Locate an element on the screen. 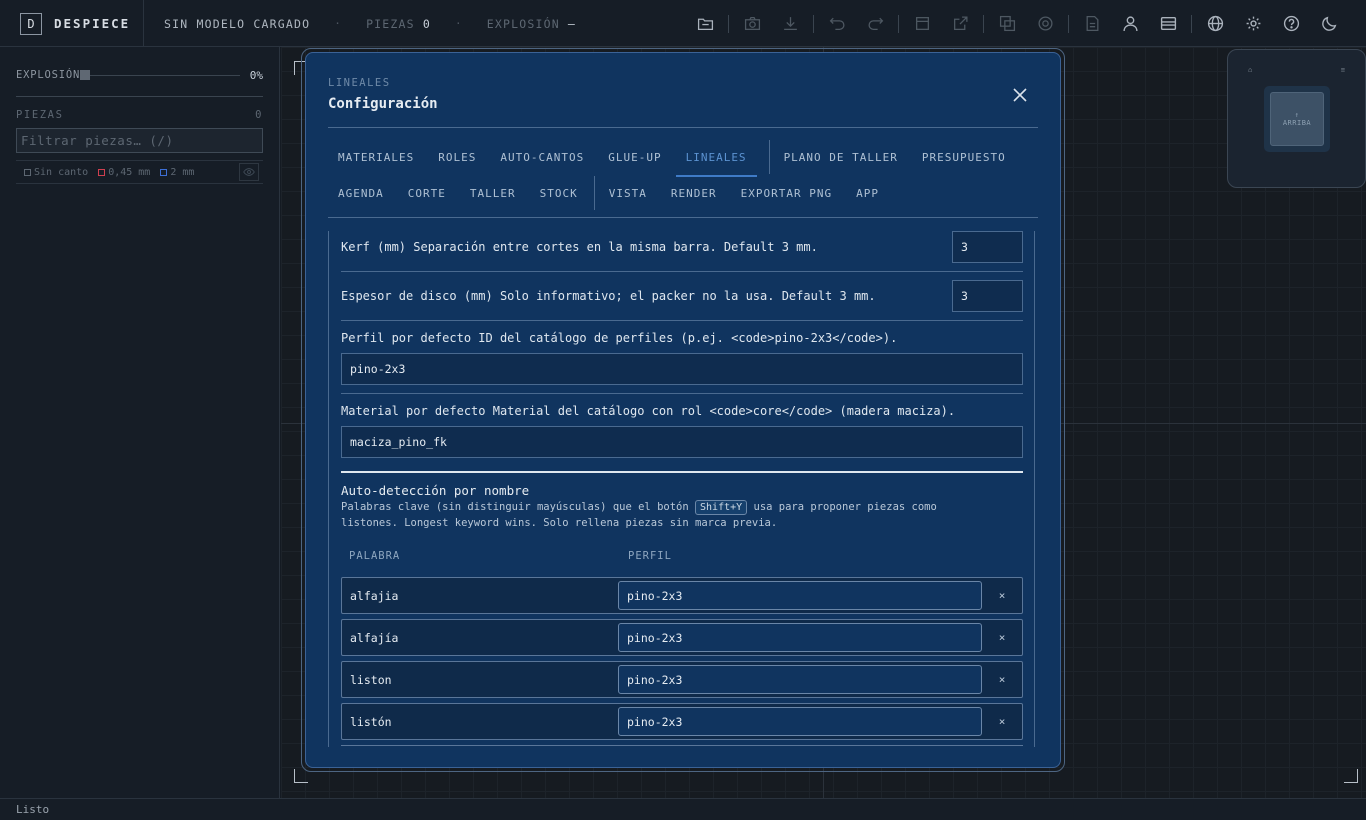 This screenshot has height=820, width=1366. redo-icon is located at coordinates (875, 23).